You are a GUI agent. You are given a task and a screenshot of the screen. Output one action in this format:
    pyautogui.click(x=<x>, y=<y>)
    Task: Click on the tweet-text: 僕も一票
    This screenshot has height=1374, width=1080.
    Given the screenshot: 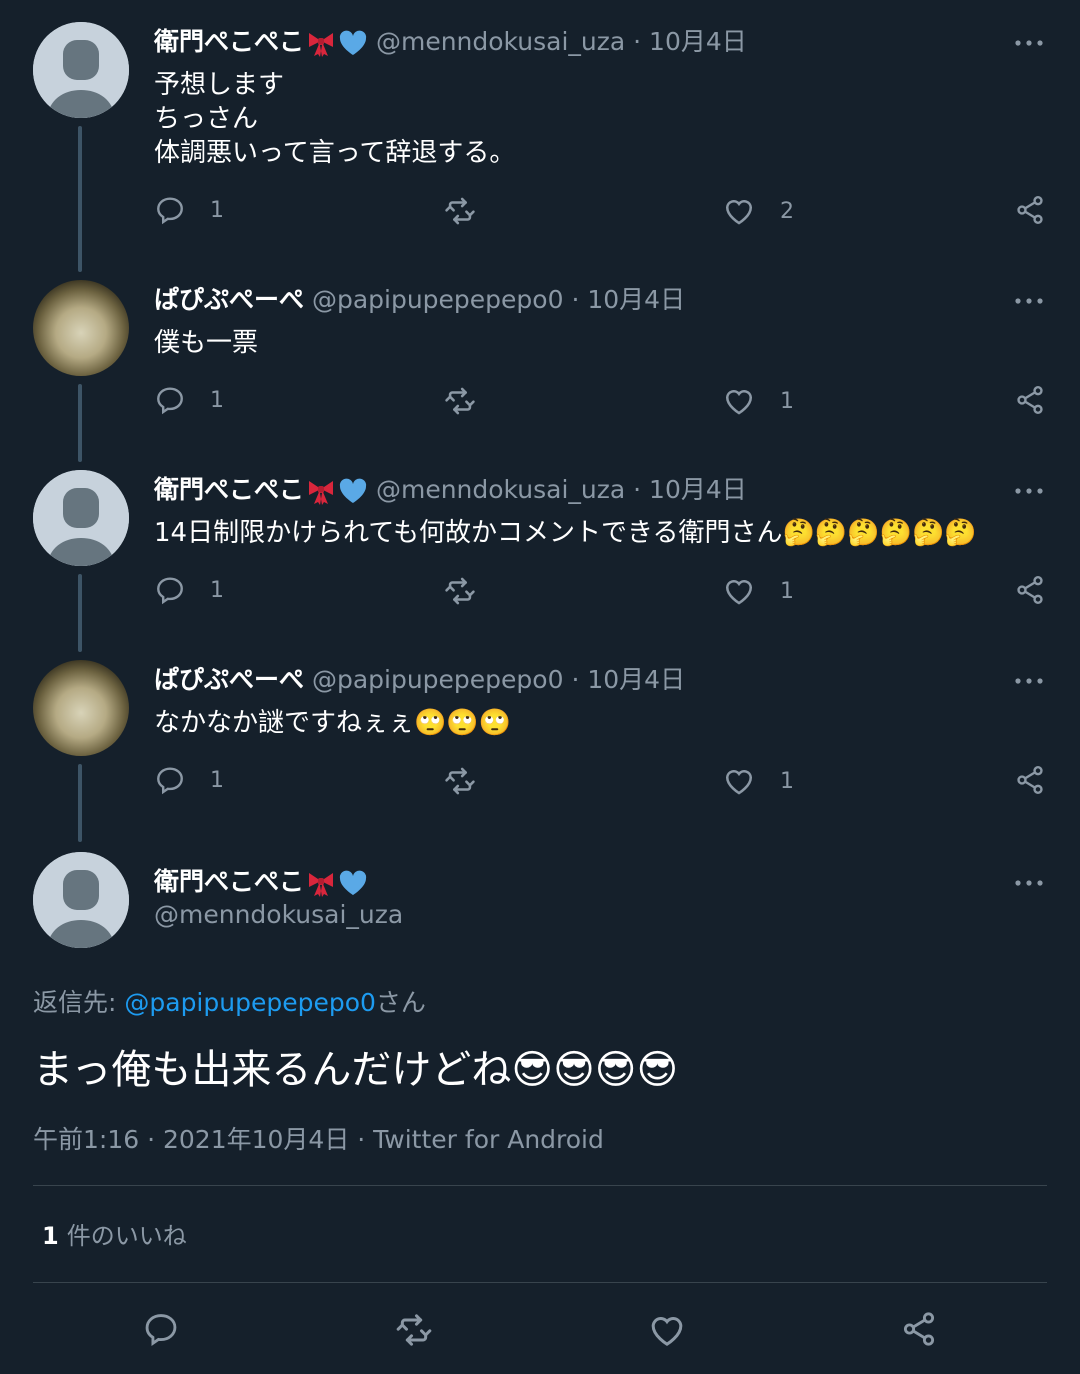 What is the action you would take?
    pyautogui.click(x=206, y=343)
    